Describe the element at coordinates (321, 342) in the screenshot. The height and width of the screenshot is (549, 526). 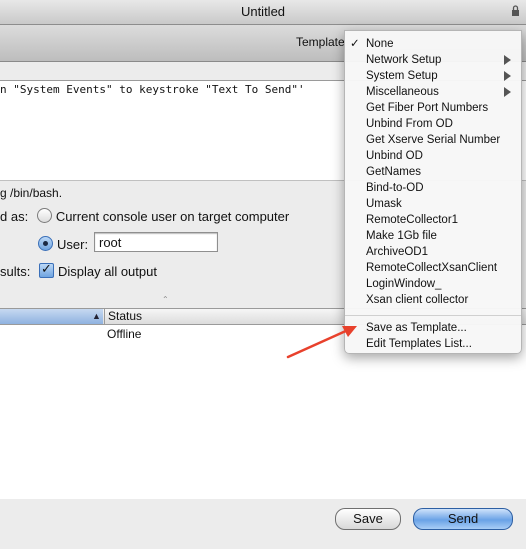
I see `annotation-arrow-icon` at that location.